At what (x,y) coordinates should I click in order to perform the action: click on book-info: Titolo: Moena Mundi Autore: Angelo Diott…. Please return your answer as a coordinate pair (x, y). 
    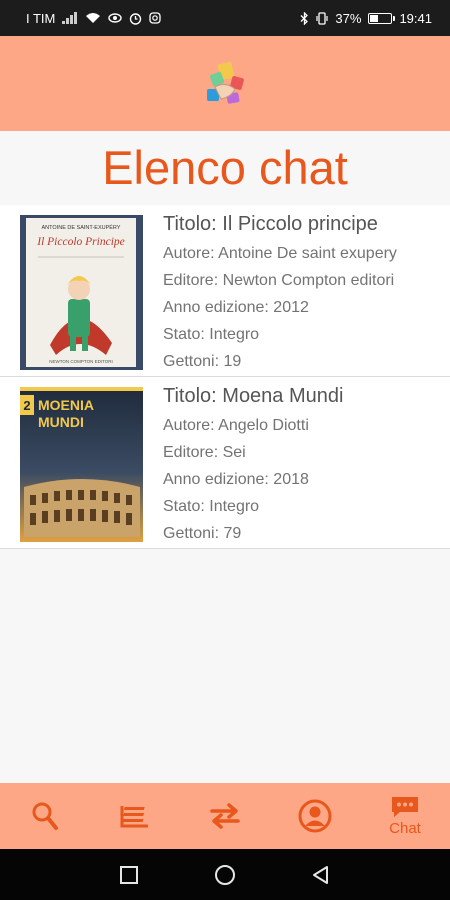
    Looking at the image, I should click on (302, 465).